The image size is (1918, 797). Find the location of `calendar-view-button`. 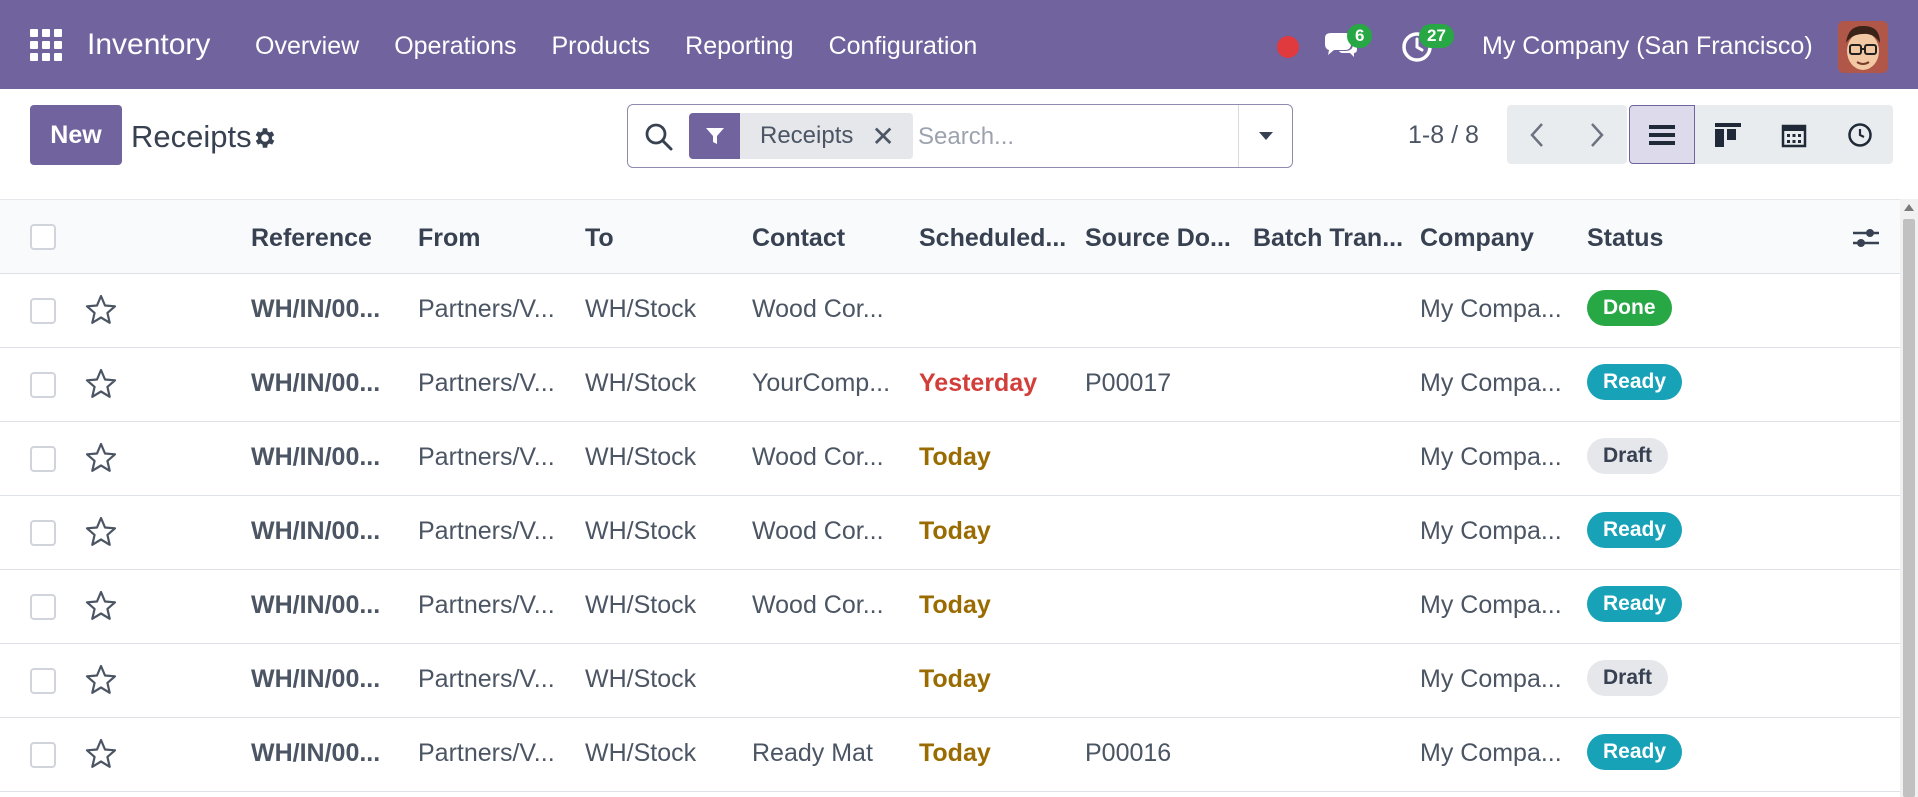

calendar-view-button is located at coordinates (1794, 134).